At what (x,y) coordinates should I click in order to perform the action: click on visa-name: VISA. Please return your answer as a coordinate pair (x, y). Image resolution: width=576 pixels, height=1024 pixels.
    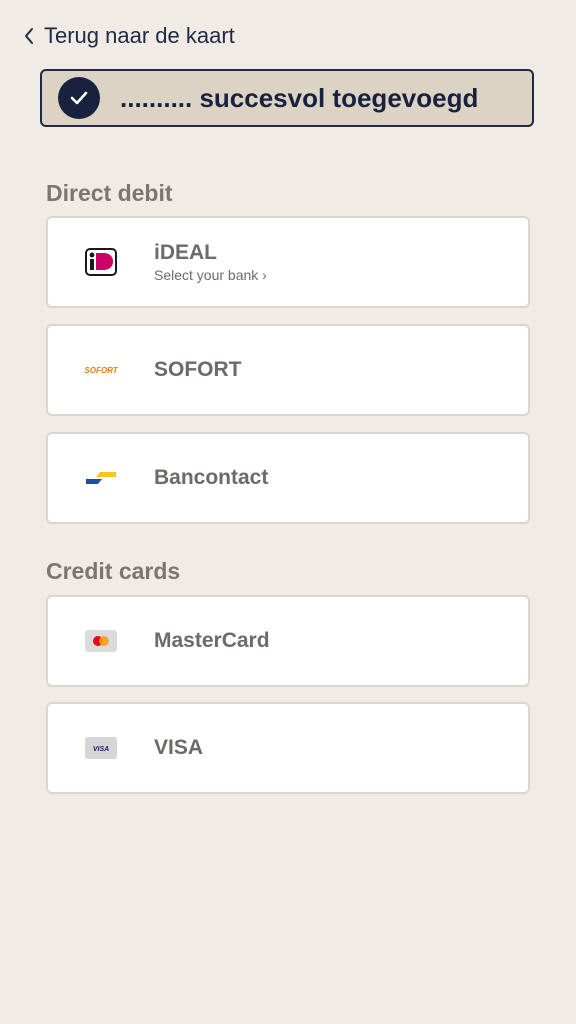
    Looking at the image, I should click on (179, 747).